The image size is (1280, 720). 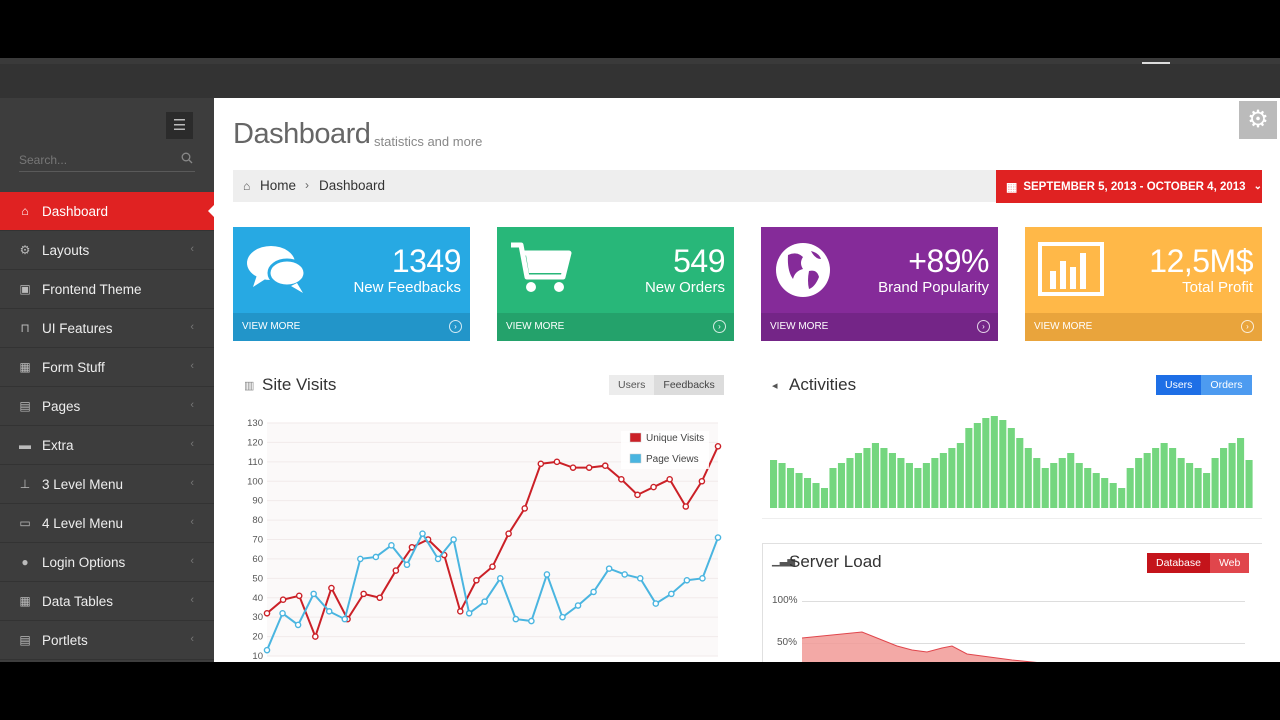 I want to click on cogs-icon: ⚙, so click(x=25, y=250).